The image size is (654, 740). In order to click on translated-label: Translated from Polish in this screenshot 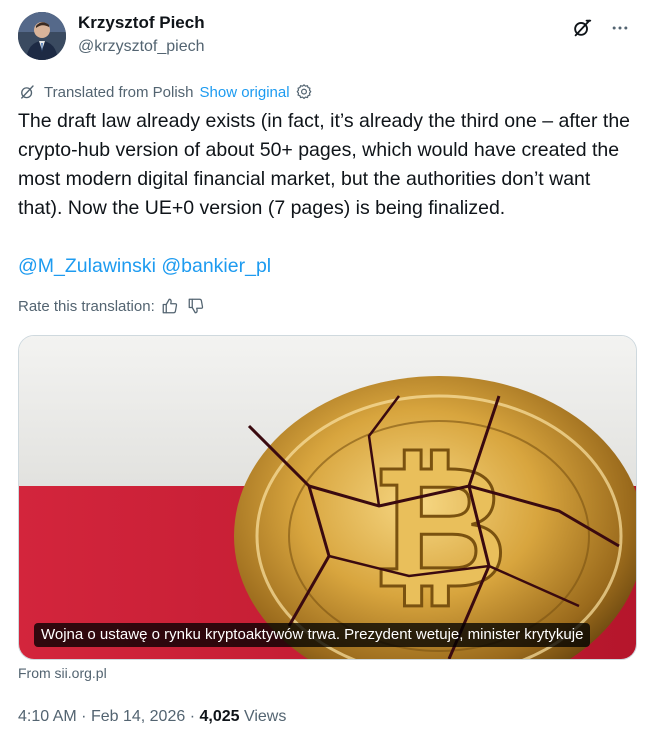, I will do `click(119, 92)`.